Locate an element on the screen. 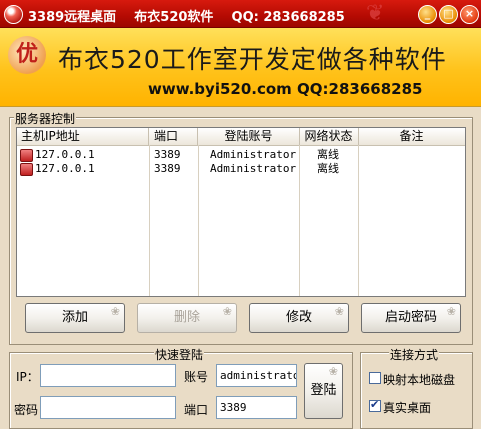 The width and height of the screenshot is (481, 429). real-desktop-checkbox is located at coordinates (375, 405).